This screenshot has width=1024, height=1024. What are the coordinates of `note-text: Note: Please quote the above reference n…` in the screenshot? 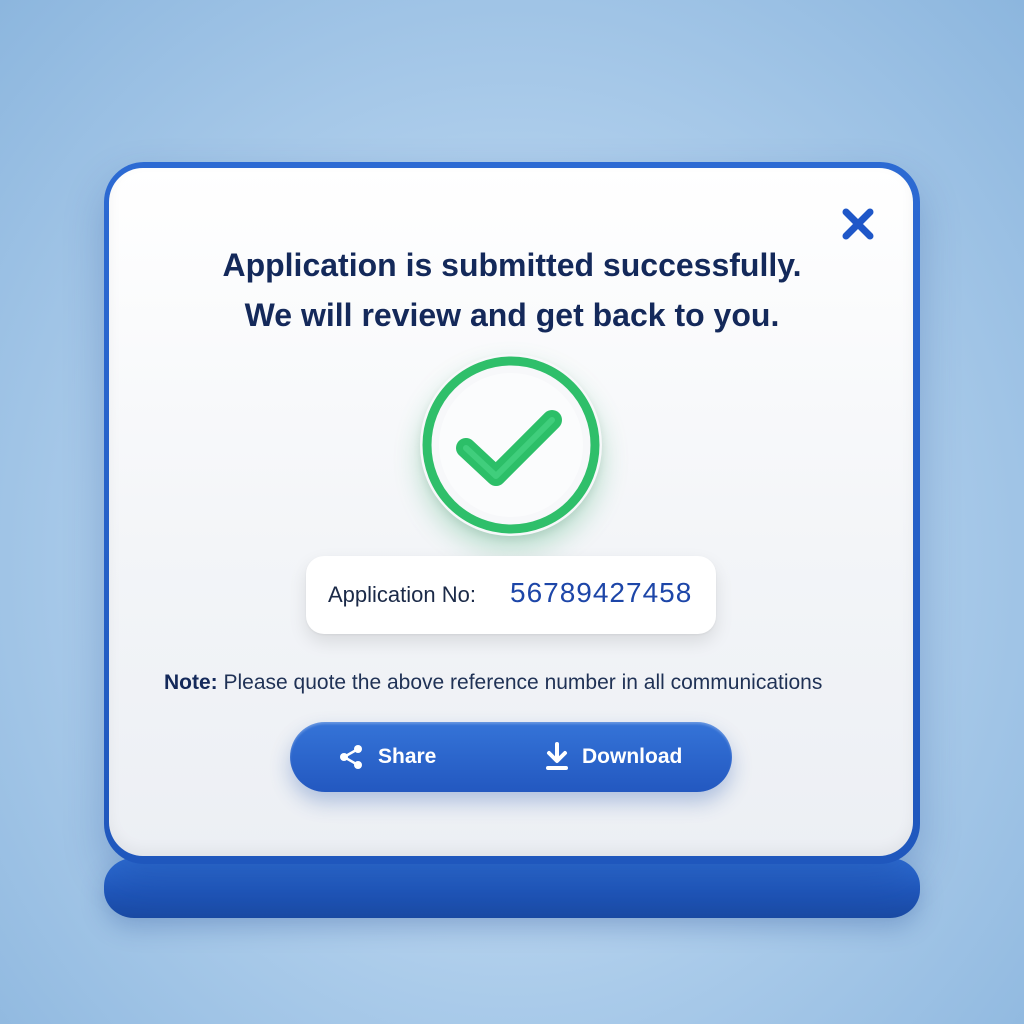 It's located at (524, 683).